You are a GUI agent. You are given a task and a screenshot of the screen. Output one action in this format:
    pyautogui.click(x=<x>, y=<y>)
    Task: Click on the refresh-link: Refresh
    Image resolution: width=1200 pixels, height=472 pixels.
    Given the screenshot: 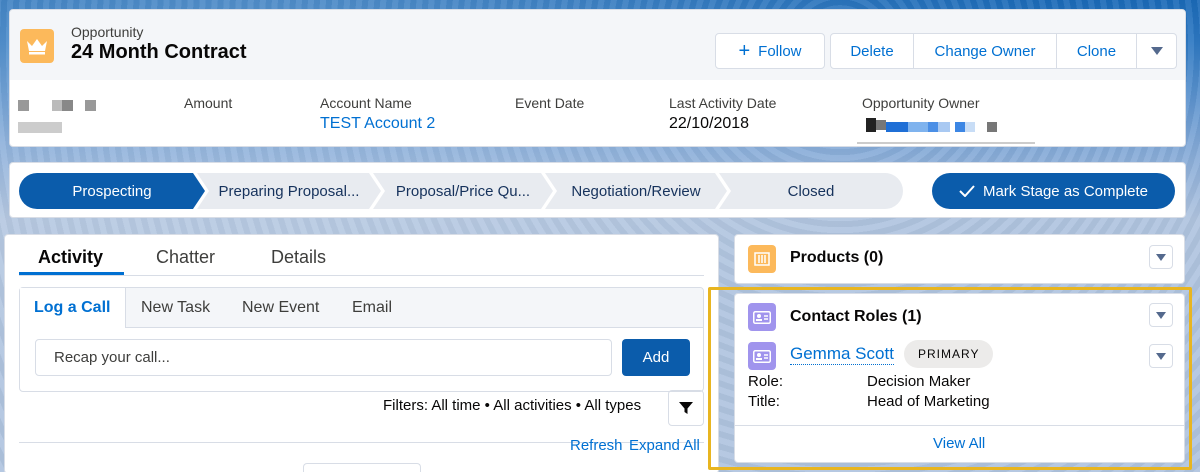 What is the action you would take?
    pyautogui.click(x=596, y=445)
    